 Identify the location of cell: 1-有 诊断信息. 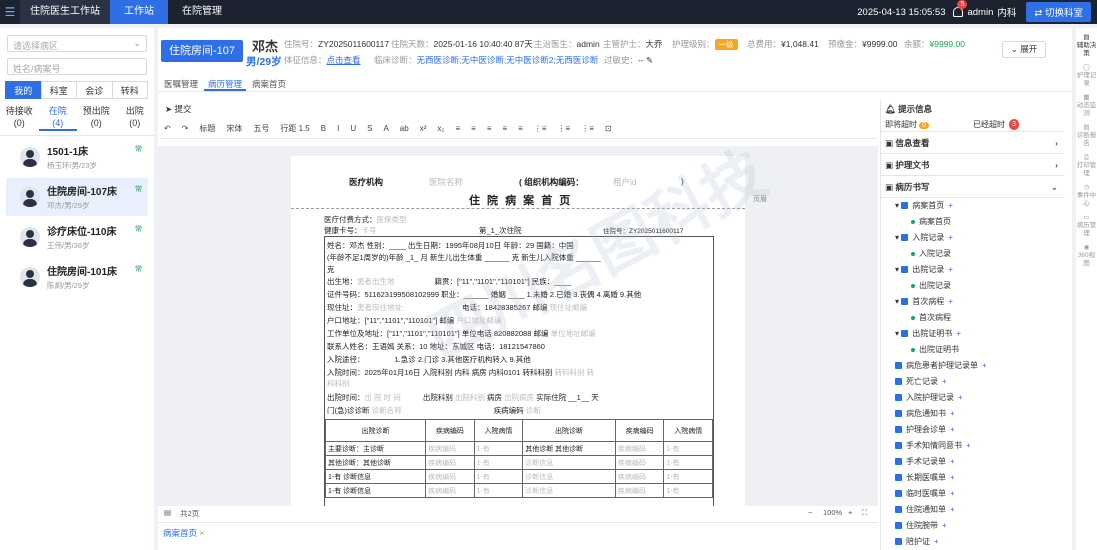
(375, 490).